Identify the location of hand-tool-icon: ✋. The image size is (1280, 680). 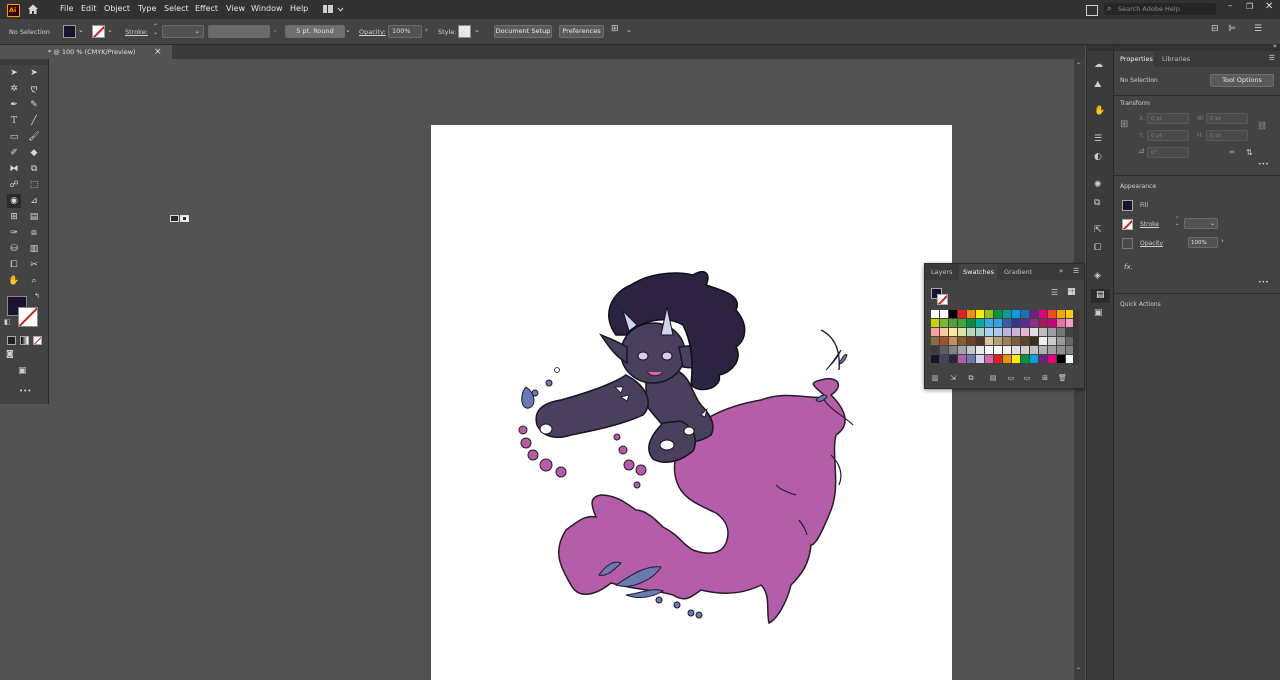
(14, 281).